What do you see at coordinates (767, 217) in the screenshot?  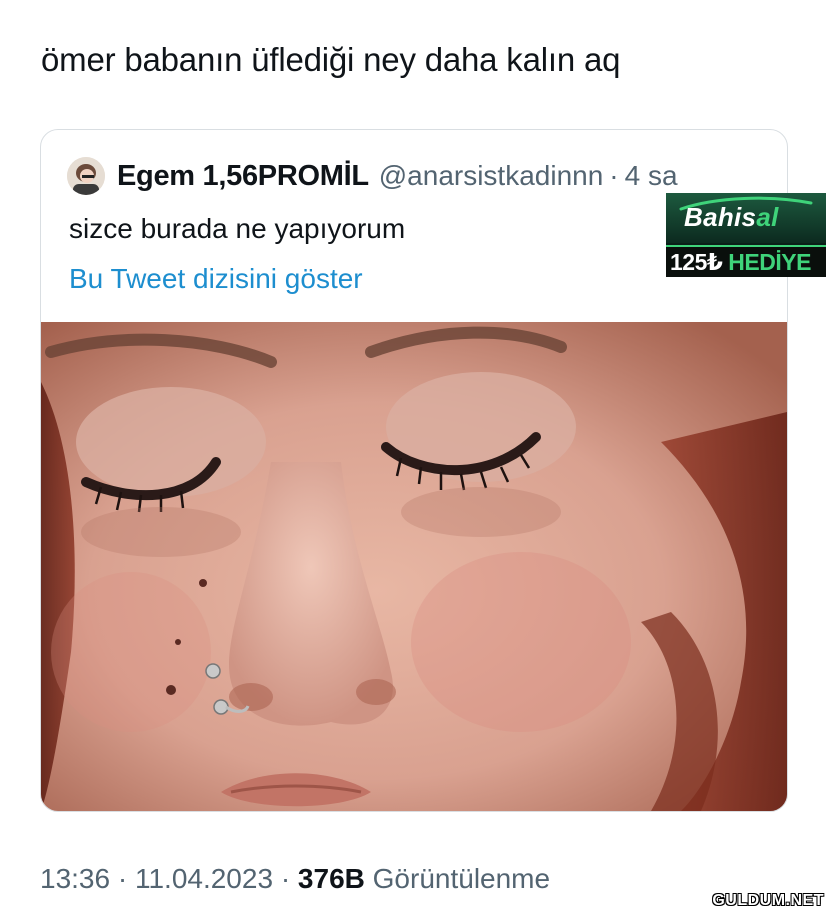 I see `ad-brand-accent: al` at bounding box center [767, 217].